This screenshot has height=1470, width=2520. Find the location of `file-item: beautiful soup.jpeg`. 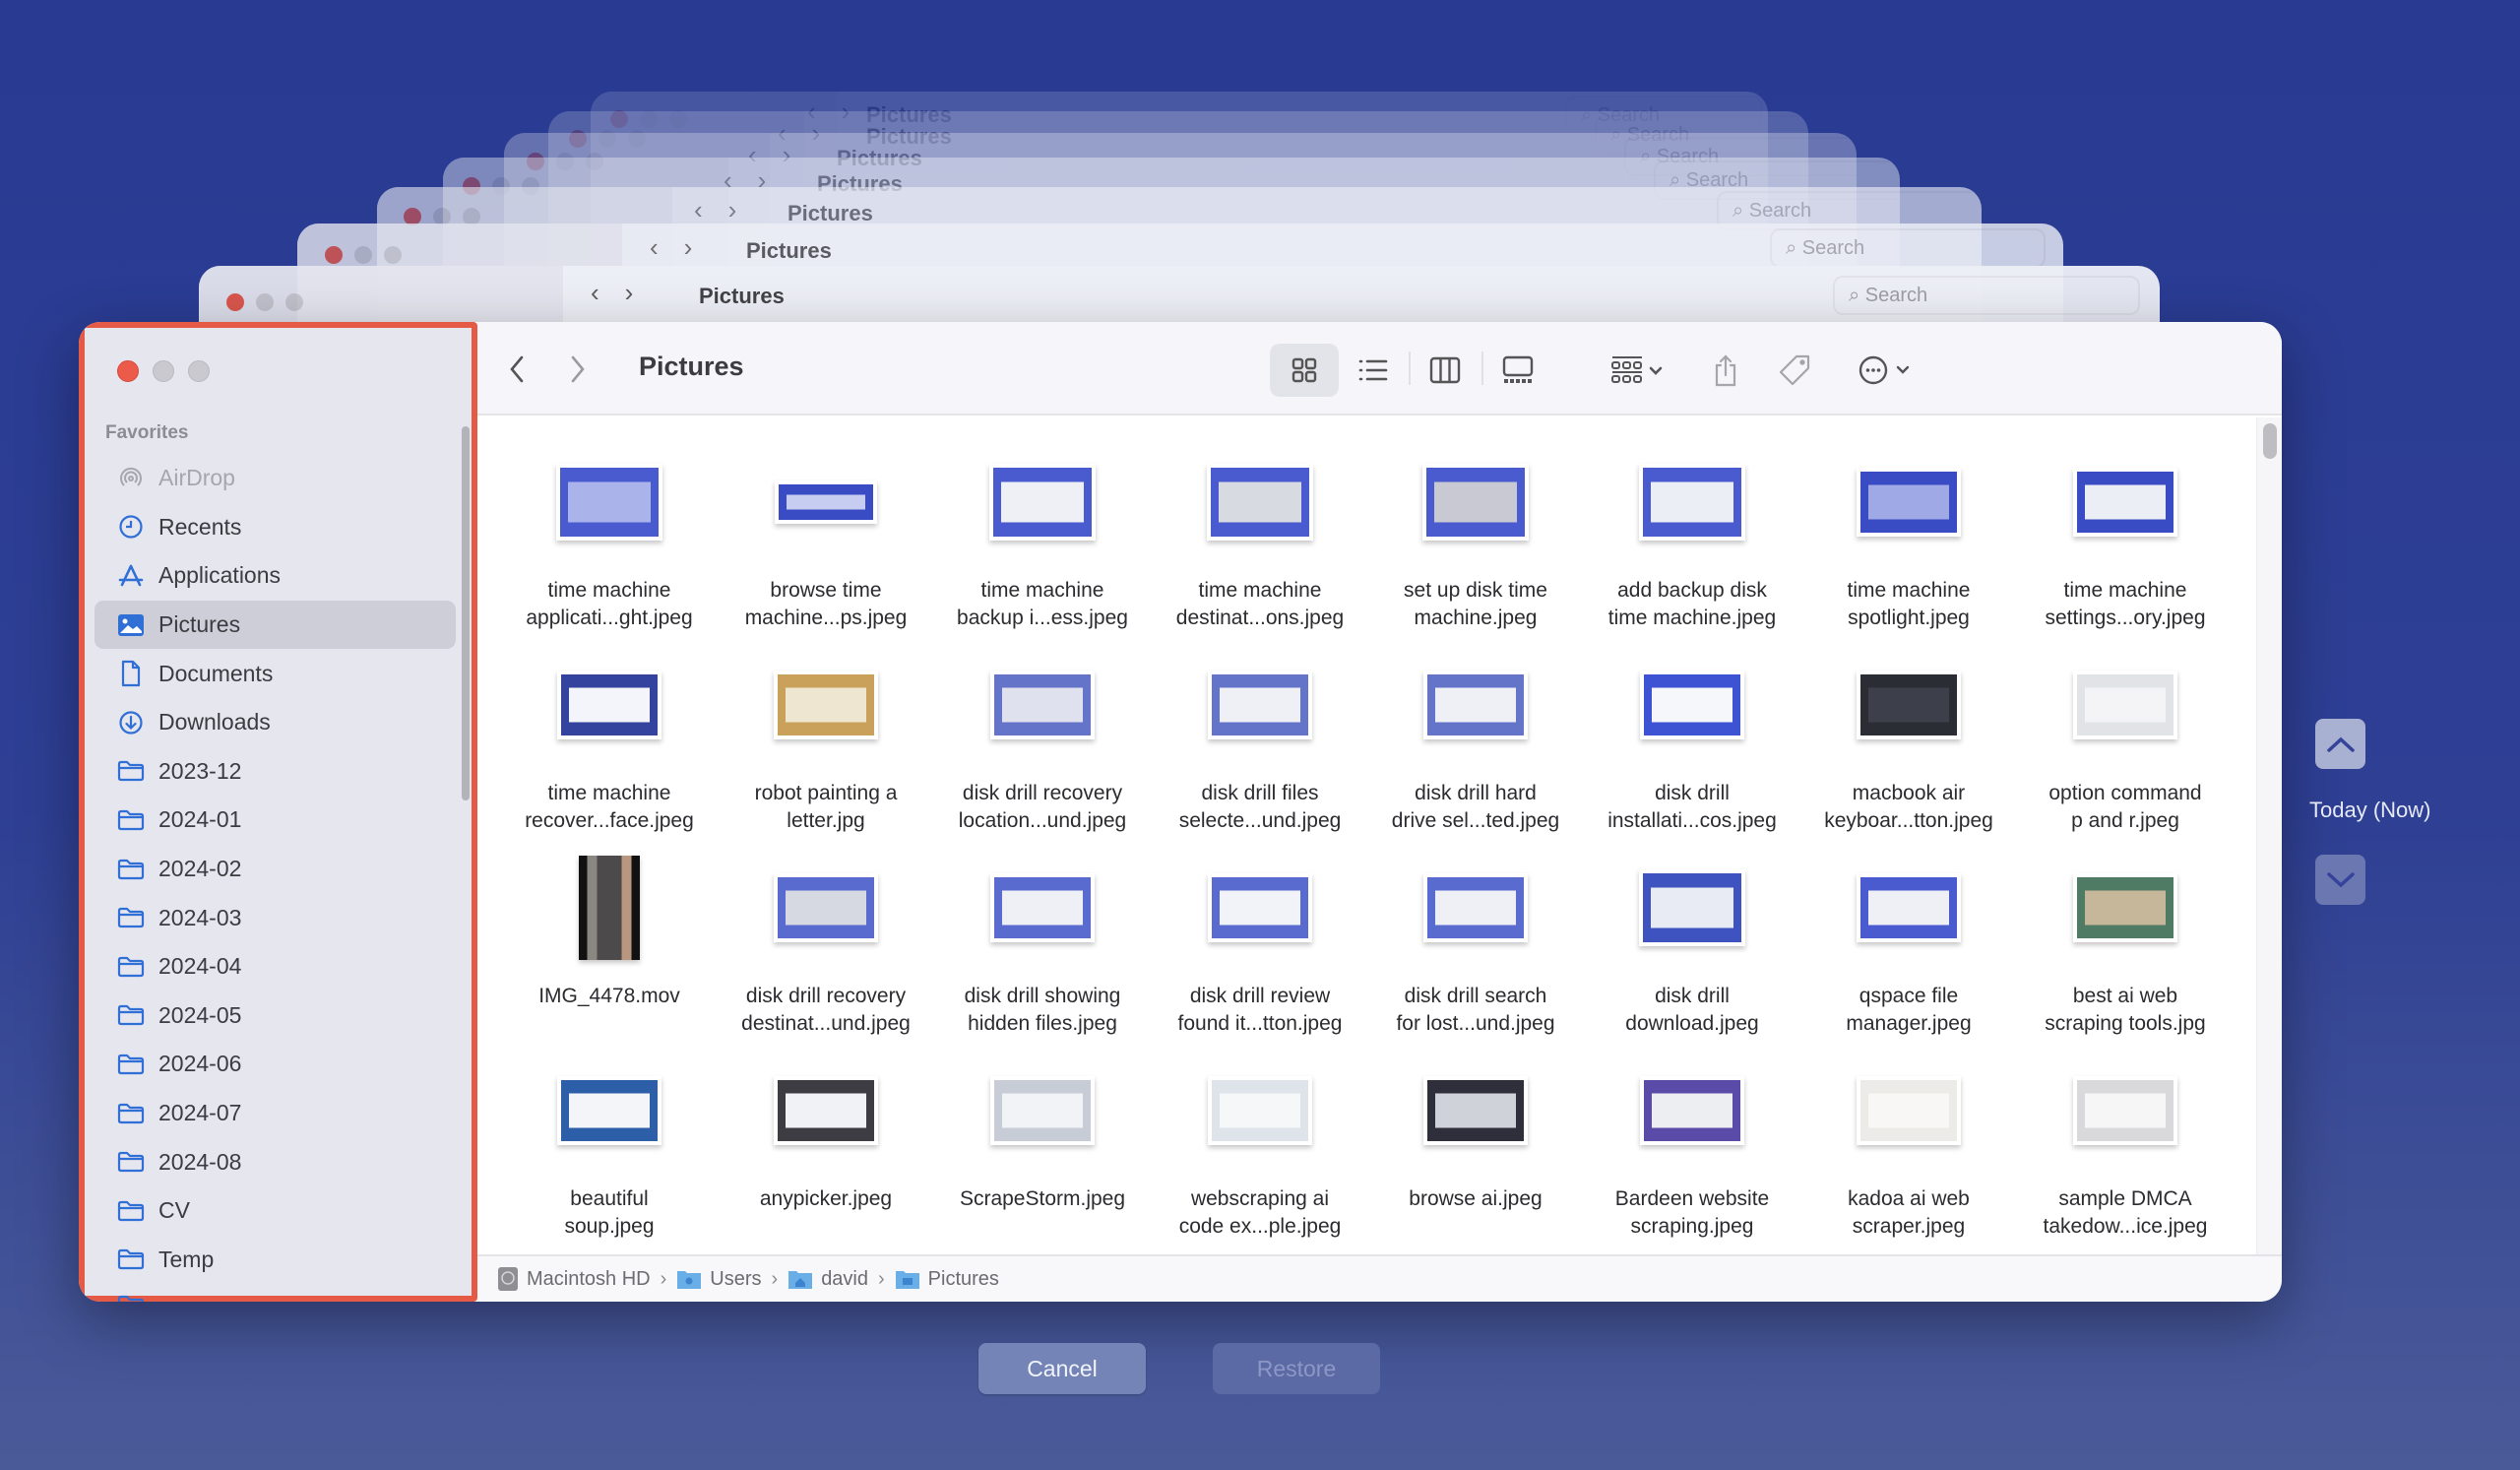

file-item: beautiful soup.jpeg is located at coordinates (609, 1152).